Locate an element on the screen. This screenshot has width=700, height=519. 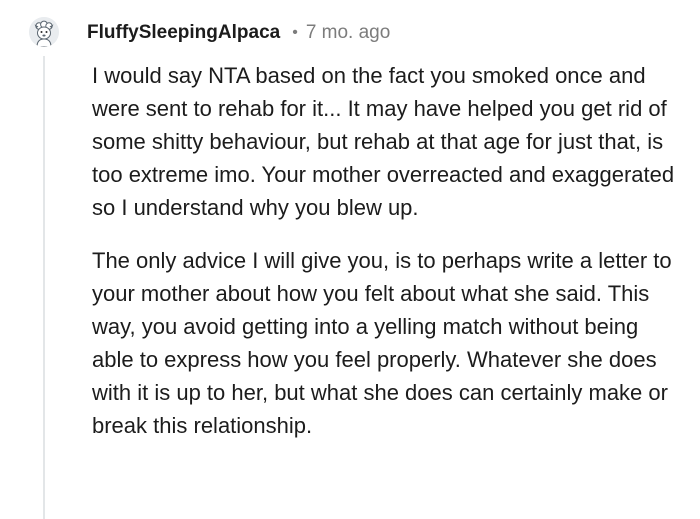
thread-line is located at coordinates (44, 287).